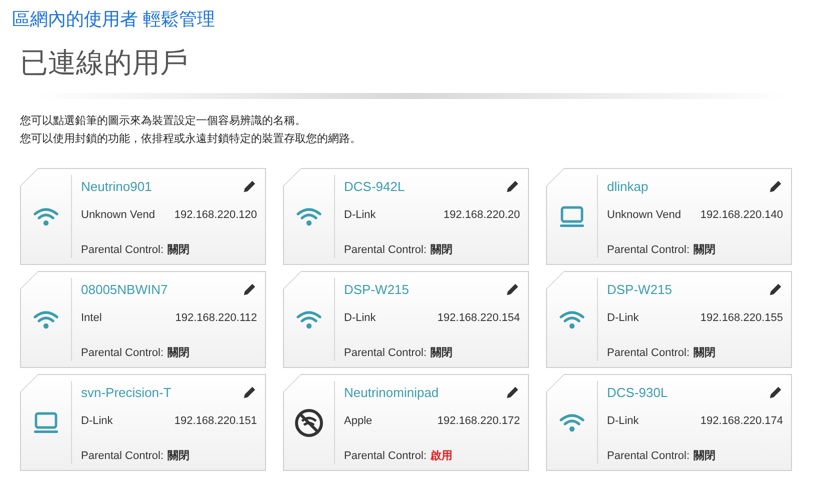  Describe the element at coordinates (114, 19) in the screenshot. I see `banner-title: 區網內的使用者 輕鬆管理` at that location.